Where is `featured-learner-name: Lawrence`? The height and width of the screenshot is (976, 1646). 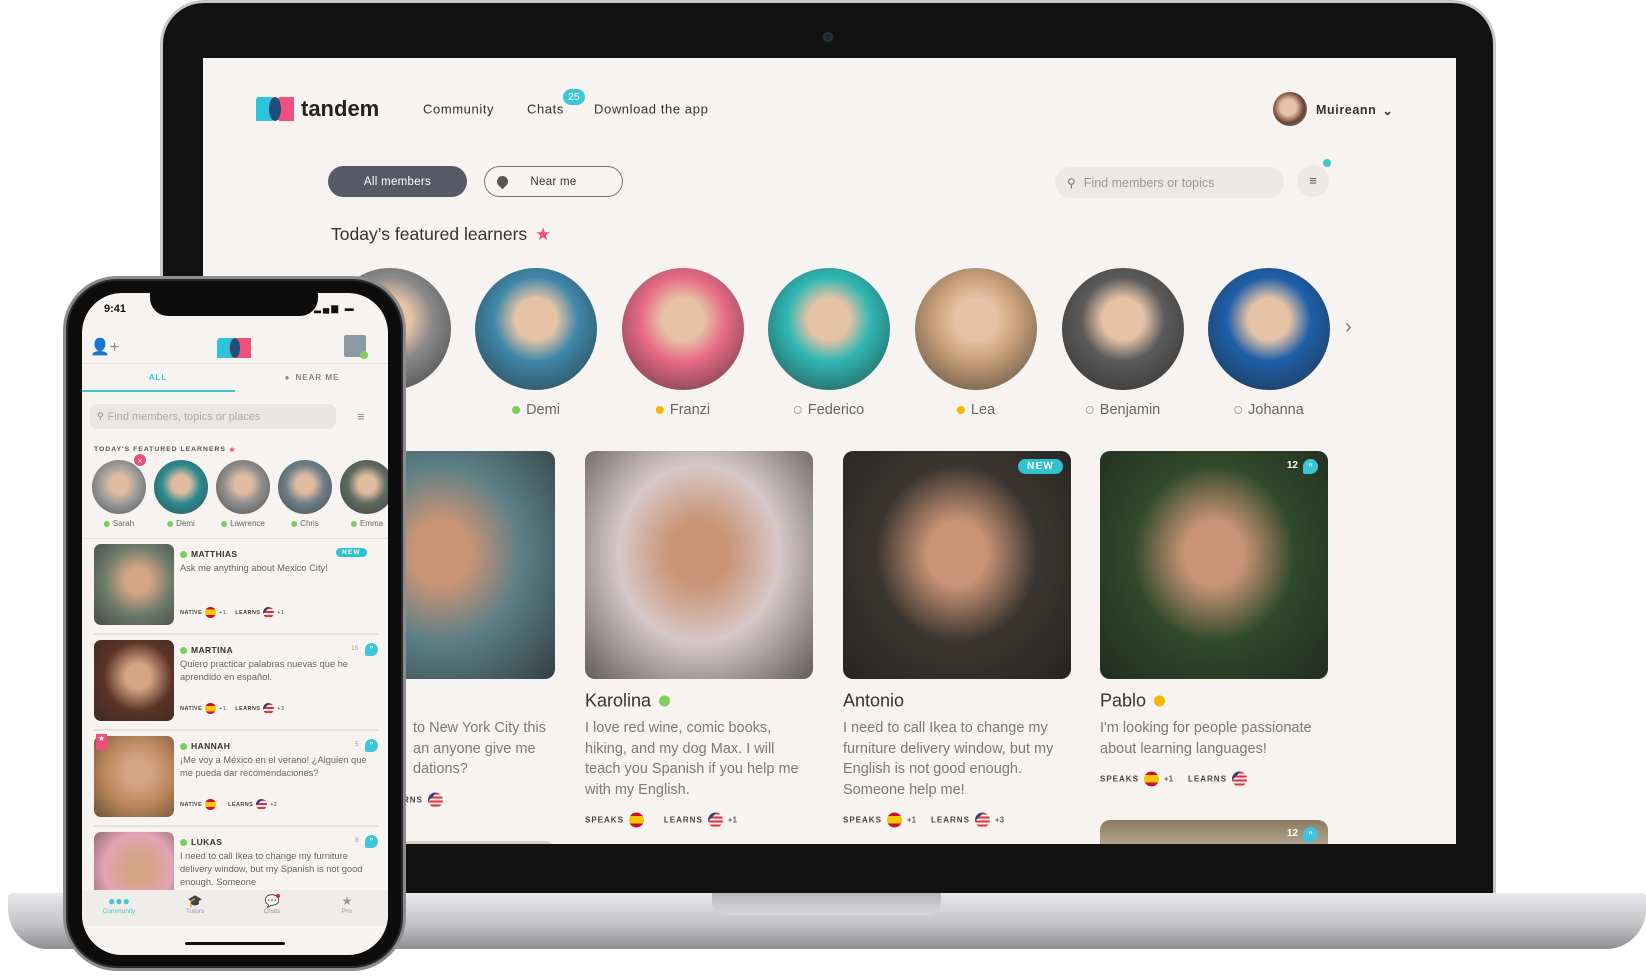
featured-learner-name: Lawrence is located at coordinates (243, 523).